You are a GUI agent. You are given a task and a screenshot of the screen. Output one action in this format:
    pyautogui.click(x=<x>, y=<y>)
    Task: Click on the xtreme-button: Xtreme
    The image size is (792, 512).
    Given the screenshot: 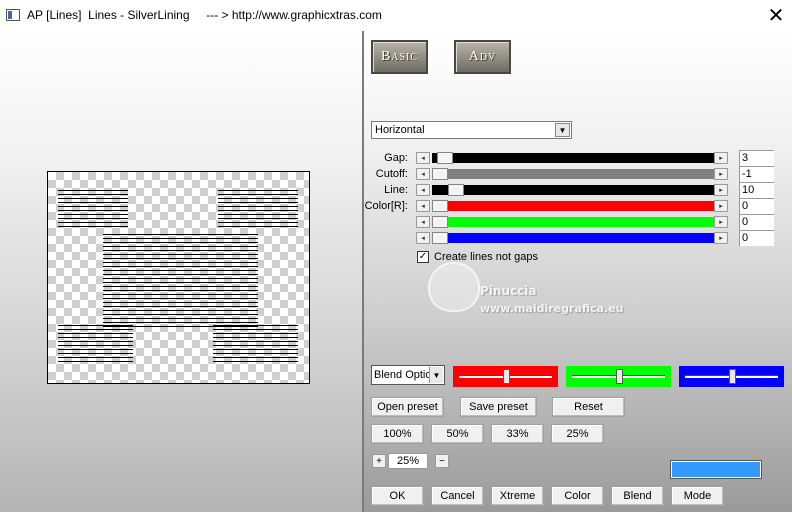 What is the action you would take?
    pyautogui.click(x=517, y=496)
    